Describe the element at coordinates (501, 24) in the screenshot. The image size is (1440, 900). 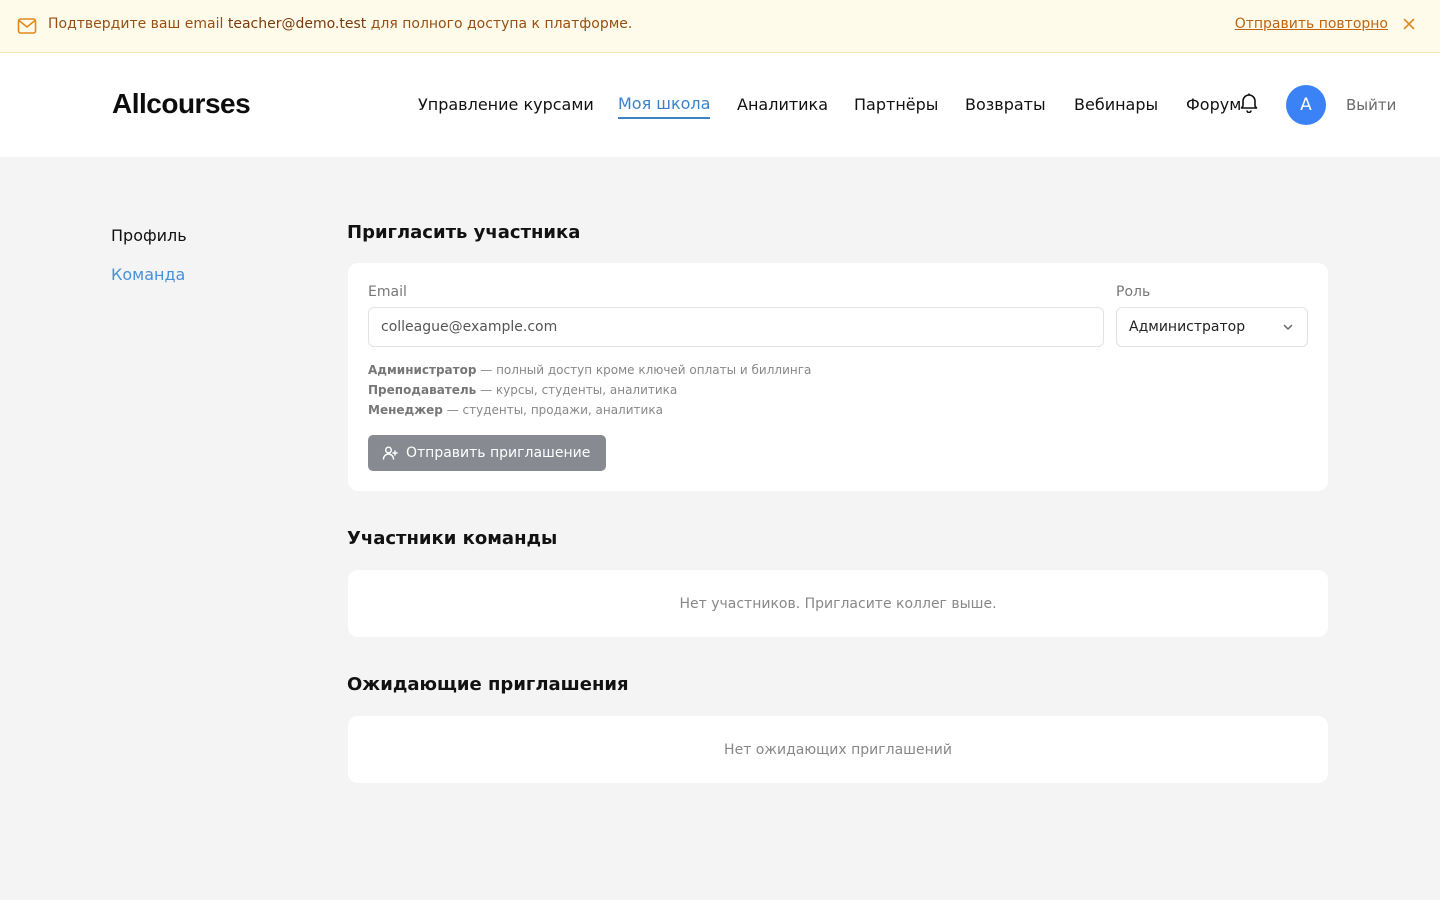
I see `banner-message-suffix: для полного доступа к платформе.` at that location.